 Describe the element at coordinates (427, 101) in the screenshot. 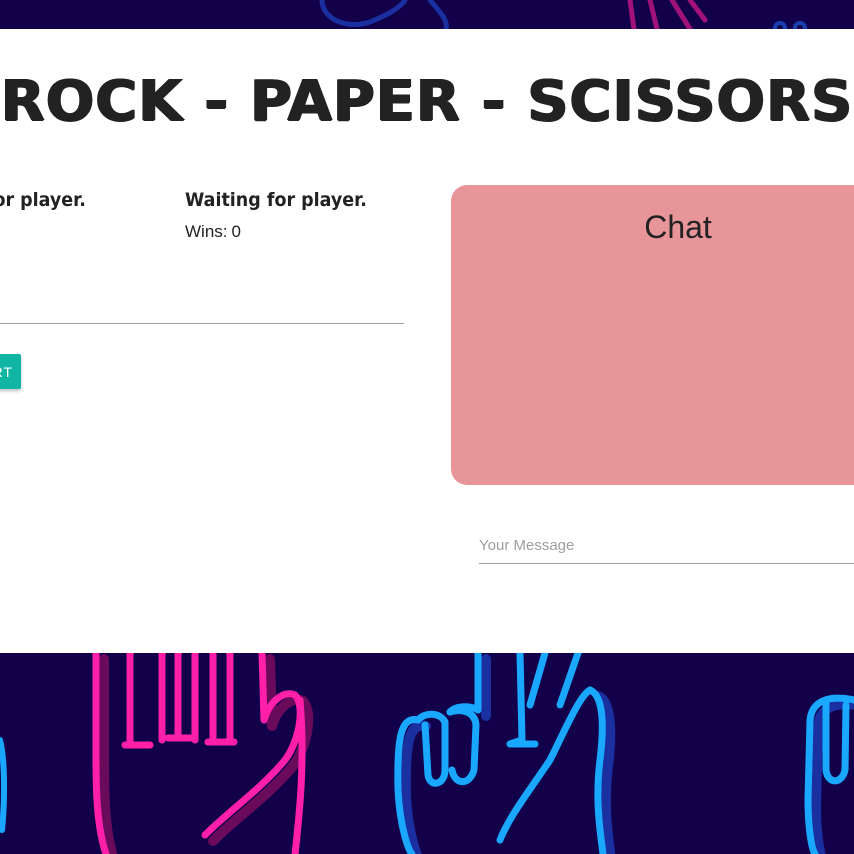

I see `page-title: ROCK - PAPER - SCISSORS` at that location.